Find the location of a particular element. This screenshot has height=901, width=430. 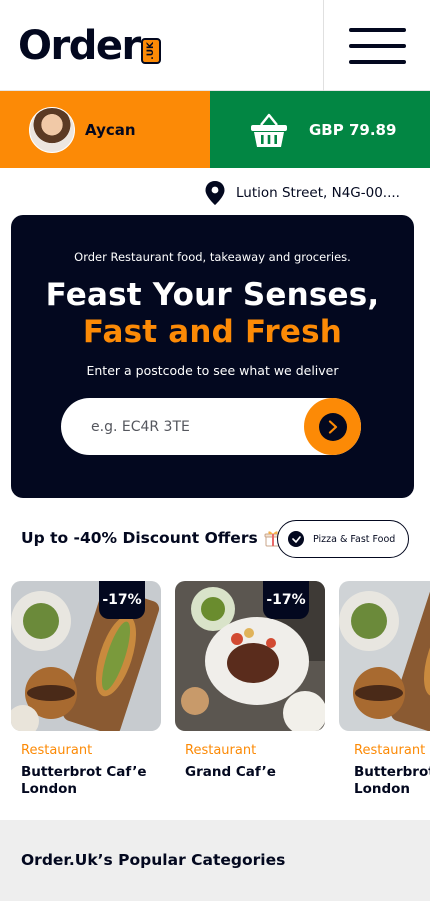

logo-badge: .UK is located at coordinates (150, 51).